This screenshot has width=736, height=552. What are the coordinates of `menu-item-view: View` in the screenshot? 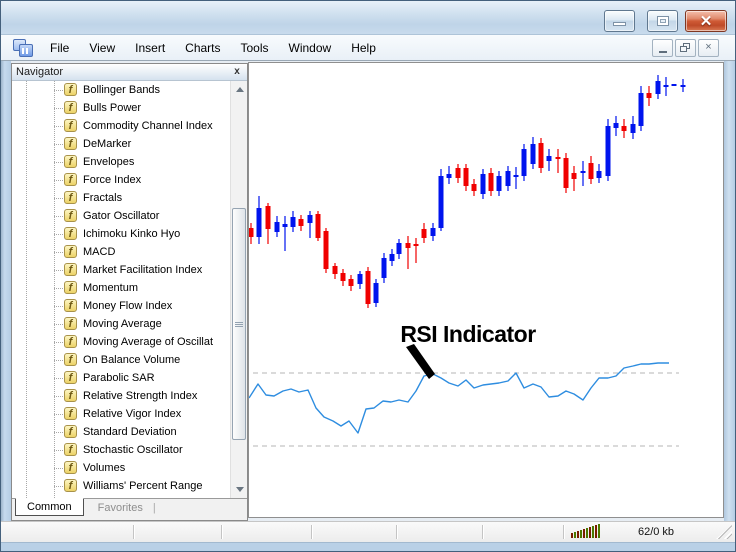 It's located at (102, 48).